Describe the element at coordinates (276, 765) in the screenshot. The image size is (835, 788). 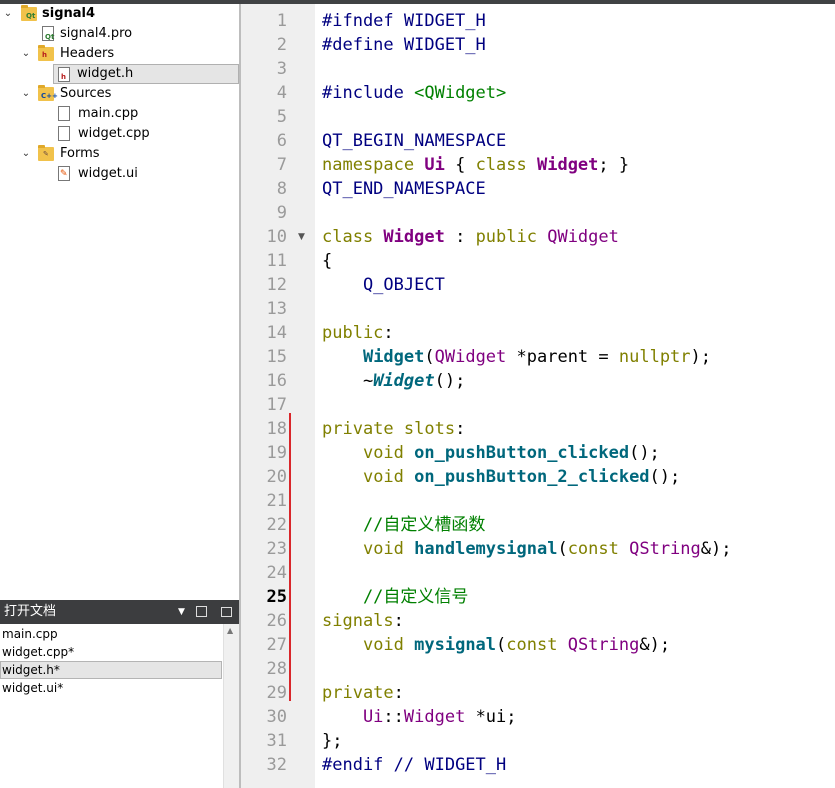
I see `line-number: 32` at that location.